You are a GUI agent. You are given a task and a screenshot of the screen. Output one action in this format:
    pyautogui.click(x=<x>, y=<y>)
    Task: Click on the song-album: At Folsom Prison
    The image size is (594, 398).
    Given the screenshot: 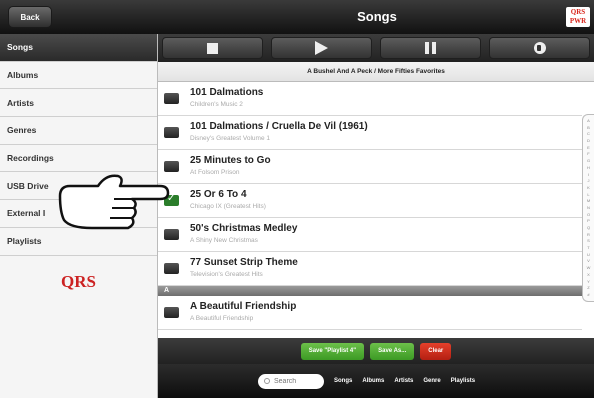 What is the action you would take?
    pyautogui.click(x=215, y=172)
    